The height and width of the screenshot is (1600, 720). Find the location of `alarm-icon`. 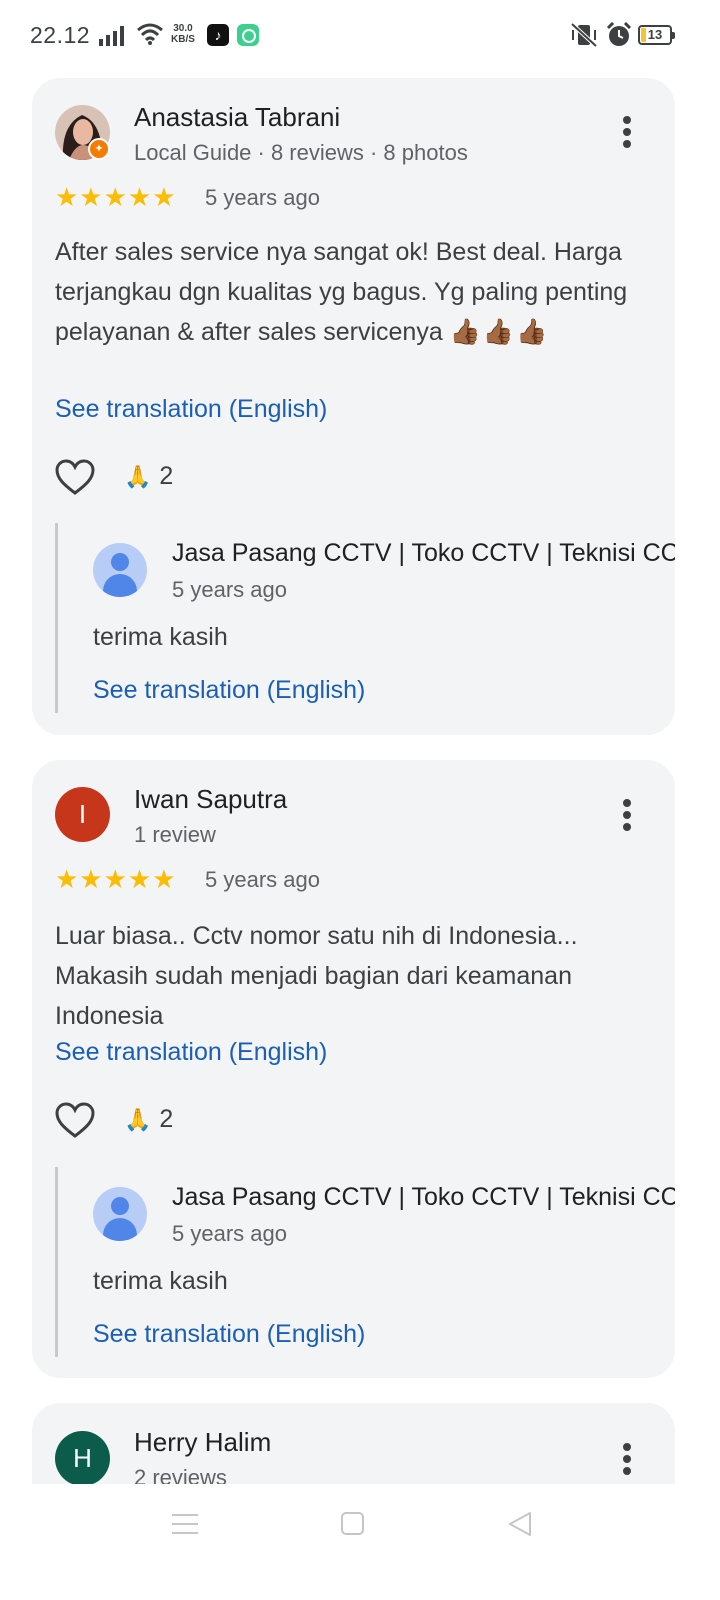

alarm-icon is located at coordinates (619, 34).